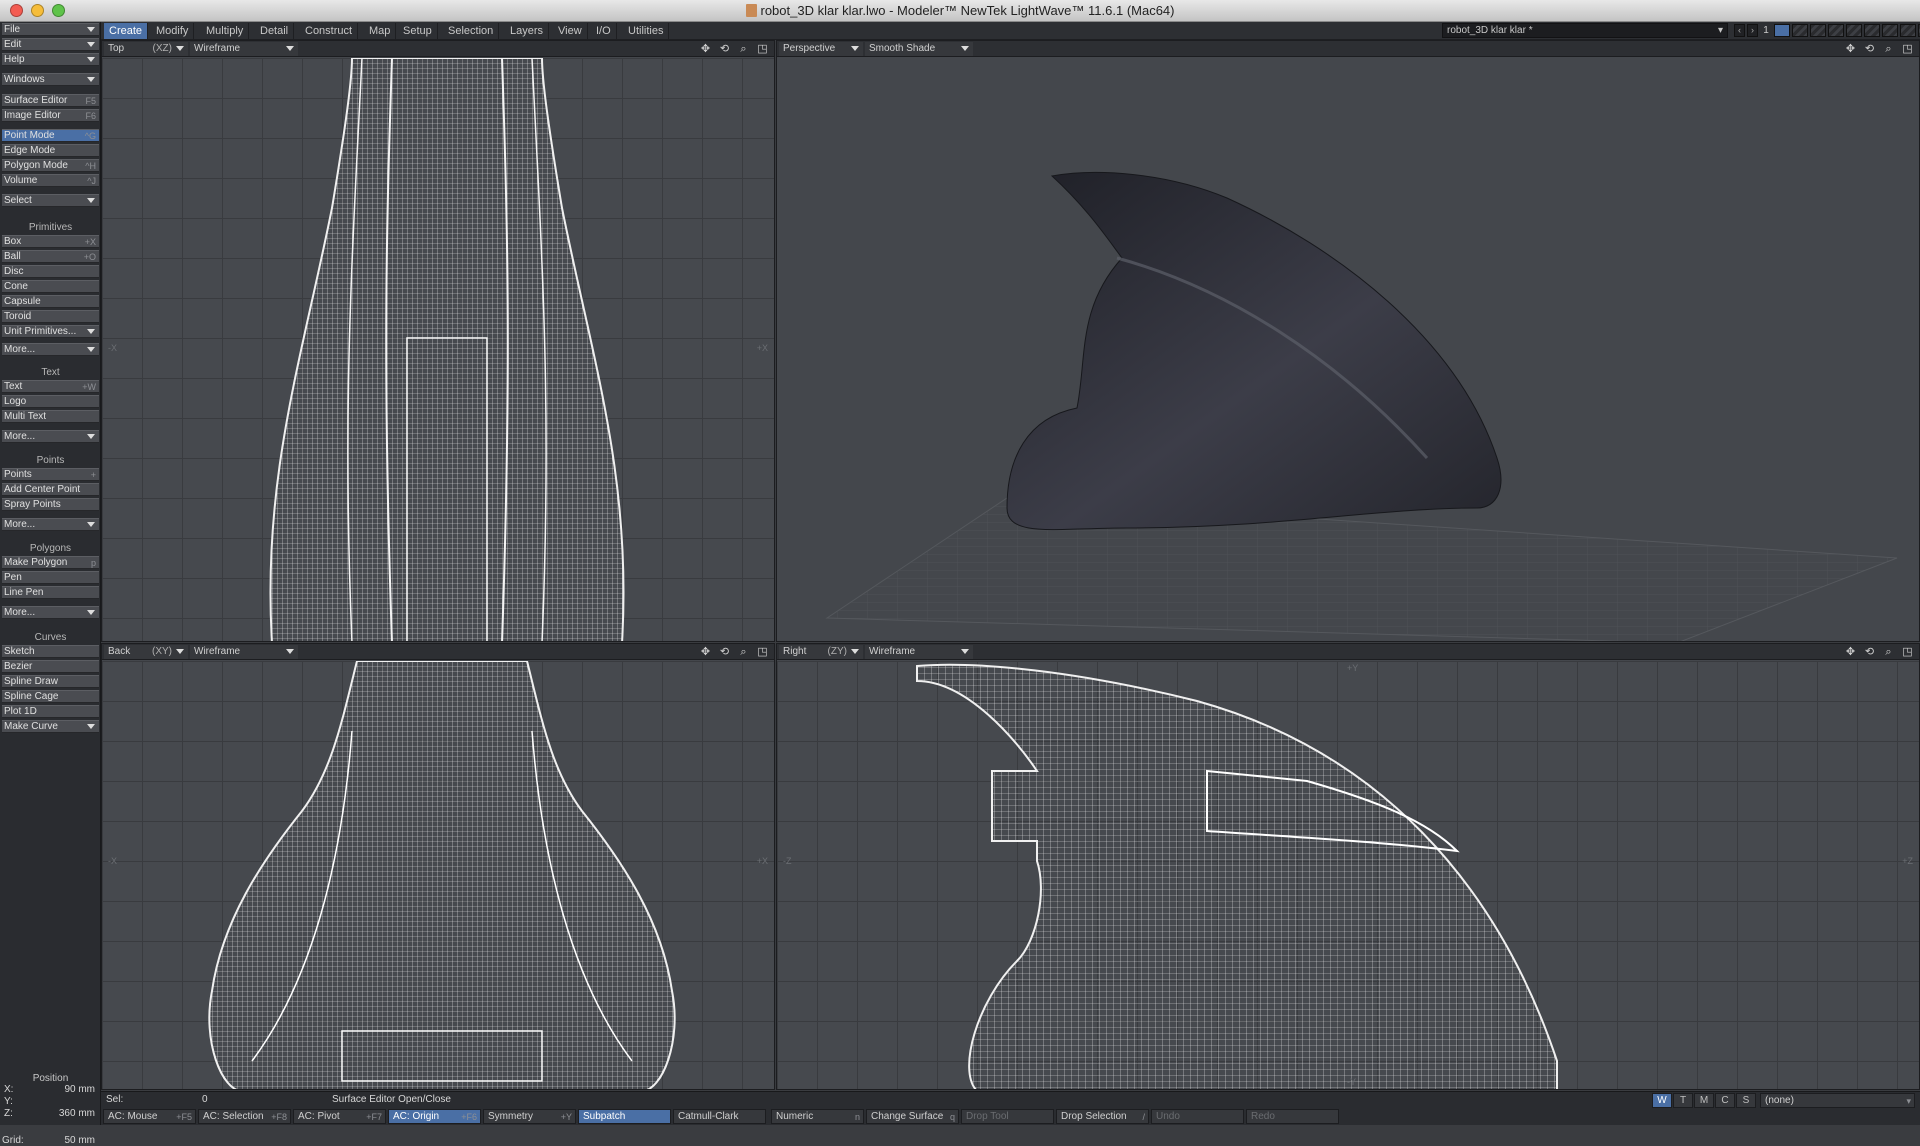 This screenshot has width=1920, height=1146. Describe the element at coordinates (146, 49) in the screenshot. I see `view-type-select: Top (XZ)` at that location.